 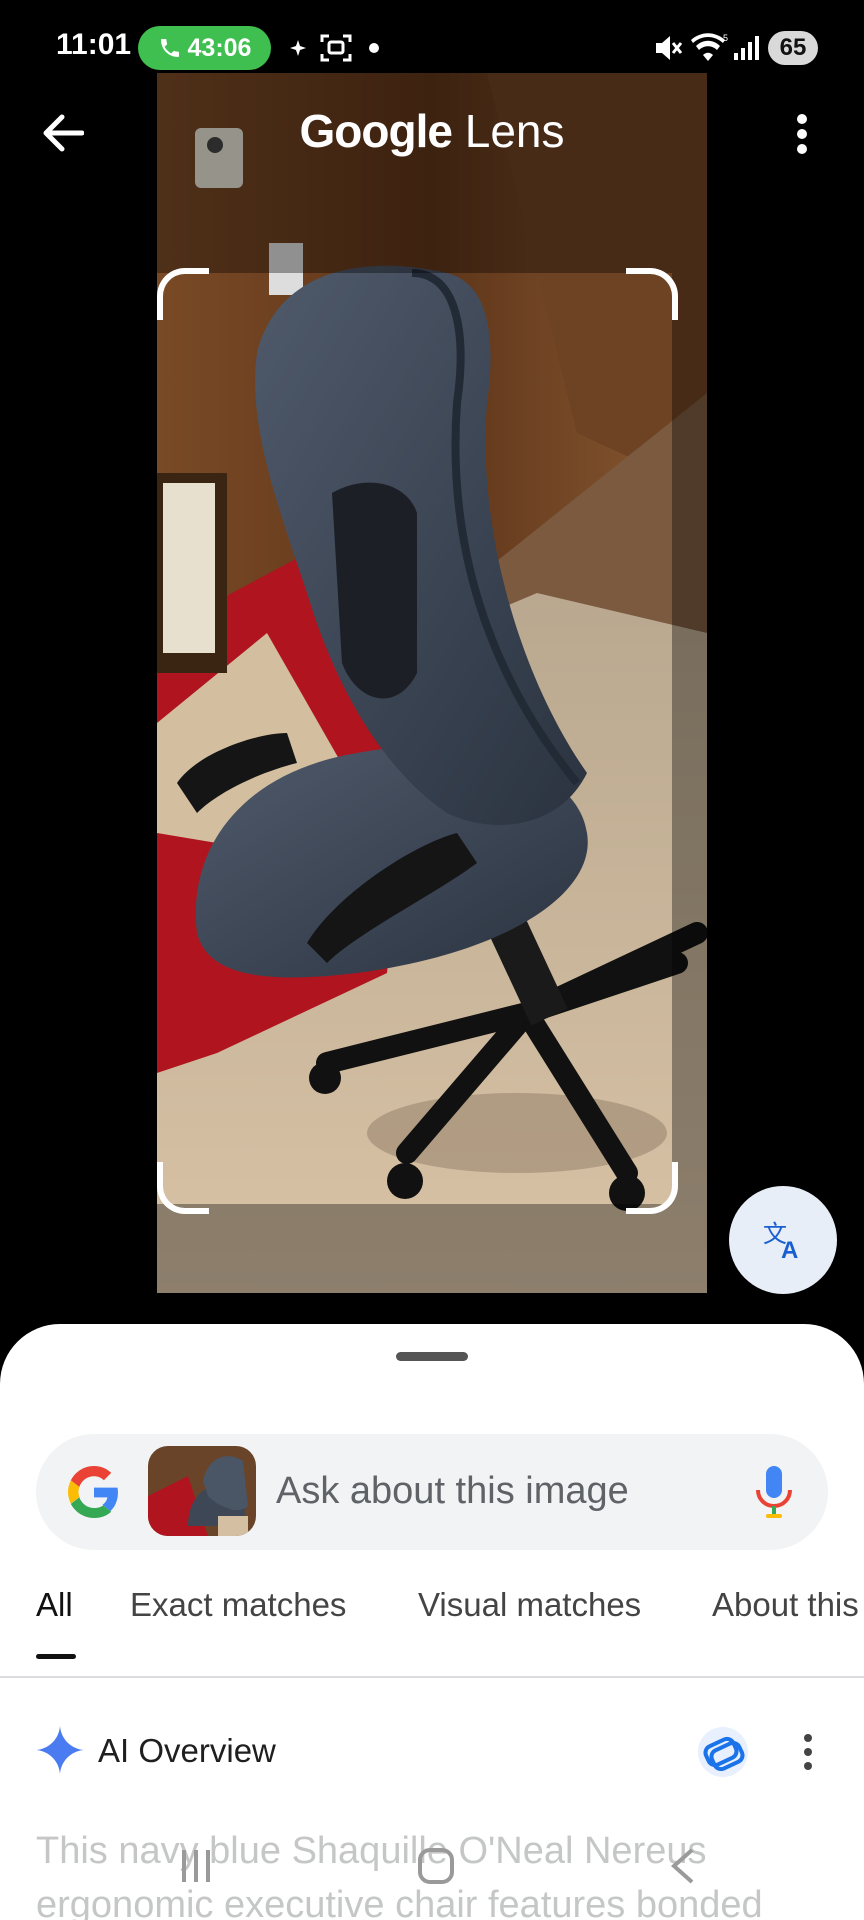 What do you see at coordinates (746, 48) in the screenshot?
I see `signal-icon` at bounding box center [746, 48].